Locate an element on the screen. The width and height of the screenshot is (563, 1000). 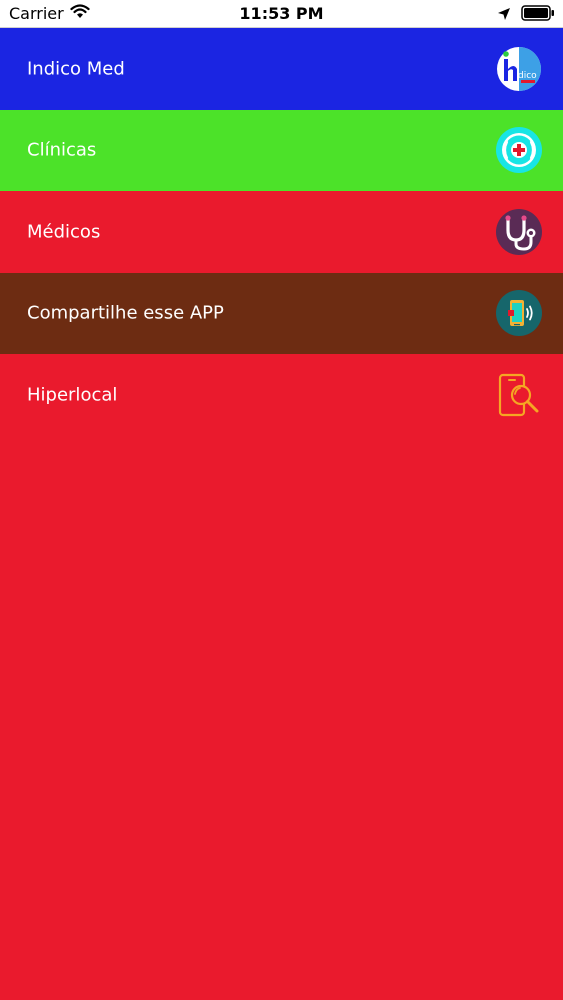
phone-search-icon is located at coordinates (519, 395).